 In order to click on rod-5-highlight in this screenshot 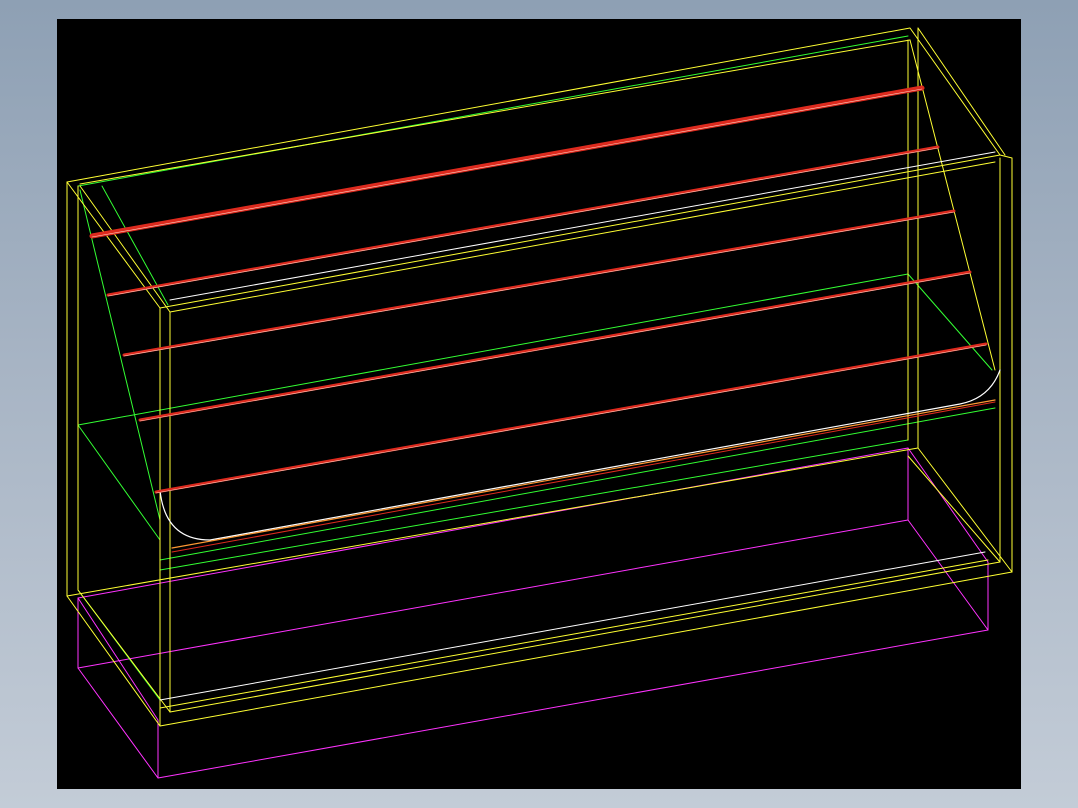, I will do `click(571, 419)`.